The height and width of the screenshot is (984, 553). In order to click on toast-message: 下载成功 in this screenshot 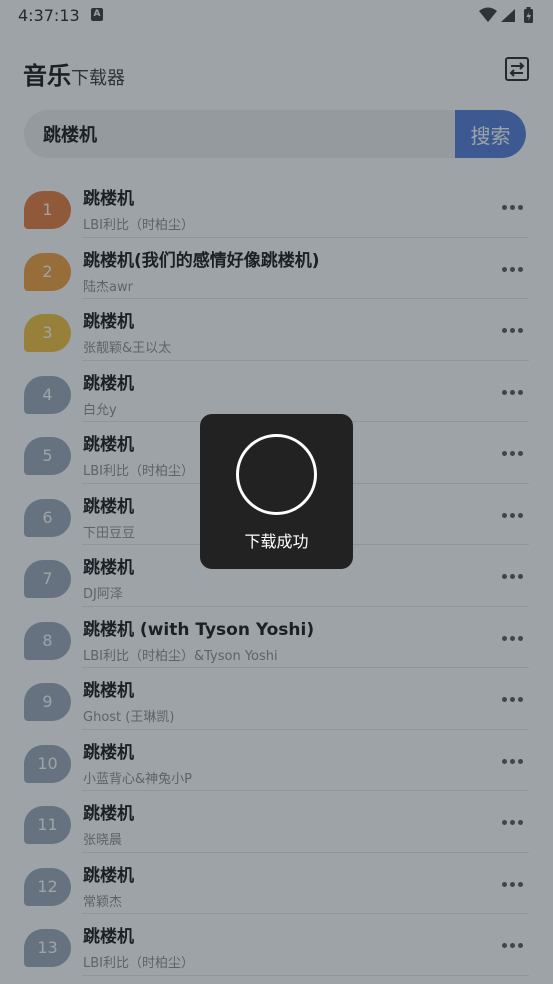, I will do `click(276, 541)`.